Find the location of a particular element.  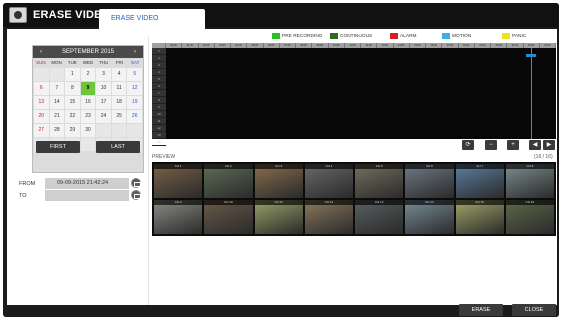

calendar-day: 12 is located at coordinates (134, 88).